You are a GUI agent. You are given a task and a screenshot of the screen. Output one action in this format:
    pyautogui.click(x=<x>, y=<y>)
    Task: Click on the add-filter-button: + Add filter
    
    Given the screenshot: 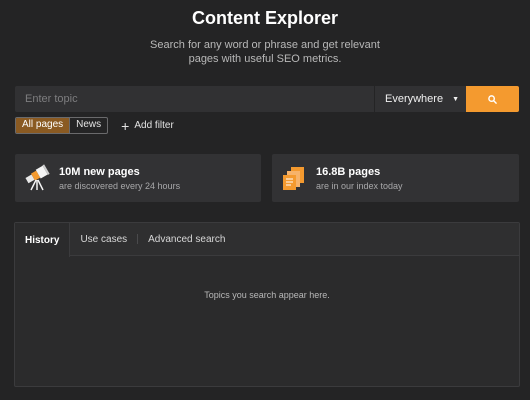 What is the action you would take?
    pyautogui.click(x=147, y=125)
    